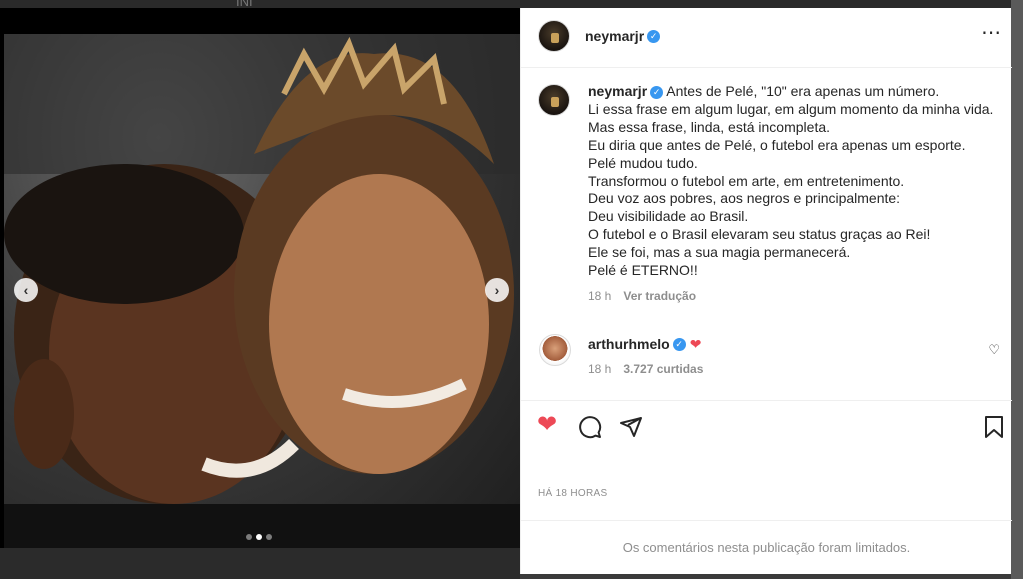  I want to click on chevron-right-icon: ›, so click(497, 290).